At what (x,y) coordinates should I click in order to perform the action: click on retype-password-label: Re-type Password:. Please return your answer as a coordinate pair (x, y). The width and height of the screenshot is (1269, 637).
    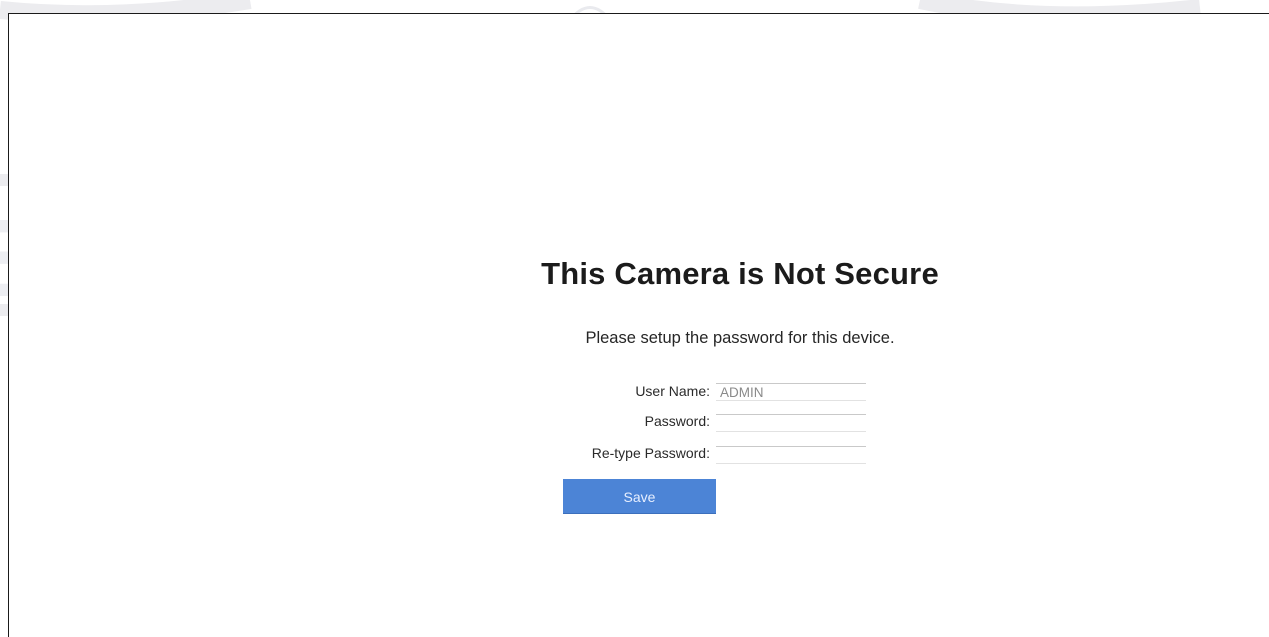
    Looking at the image, I should click on (650, 453).